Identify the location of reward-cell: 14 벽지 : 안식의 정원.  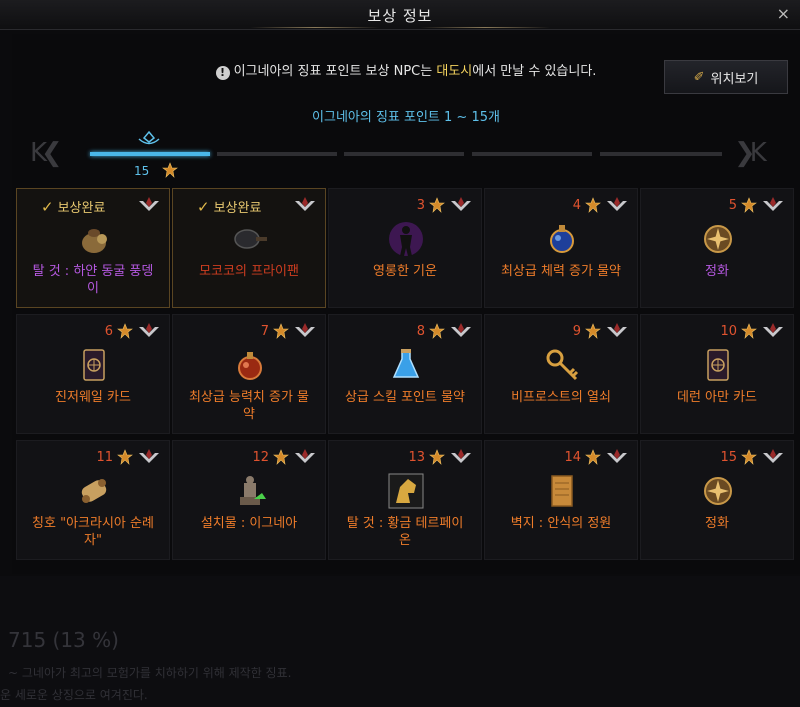
(561, 500).